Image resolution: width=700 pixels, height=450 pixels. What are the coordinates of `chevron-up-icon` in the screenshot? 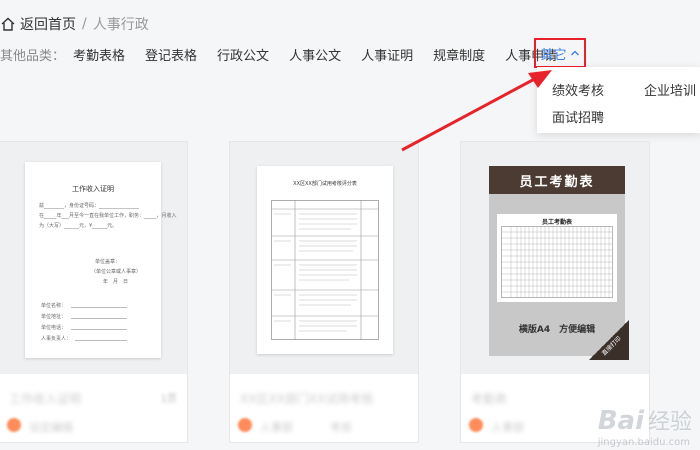 It's located at (574, 53).